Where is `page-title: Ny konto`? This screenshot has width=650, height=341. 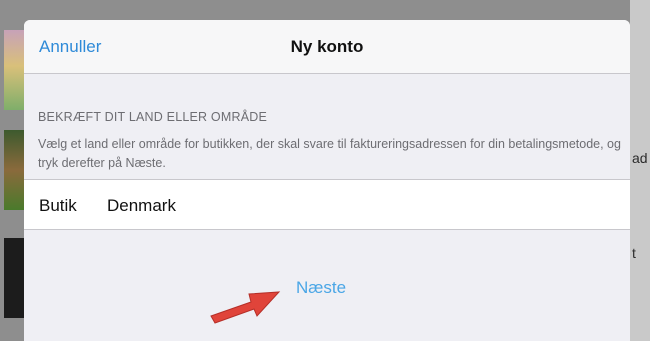 page-title: Ny konto is located at coordinates (327, 46).